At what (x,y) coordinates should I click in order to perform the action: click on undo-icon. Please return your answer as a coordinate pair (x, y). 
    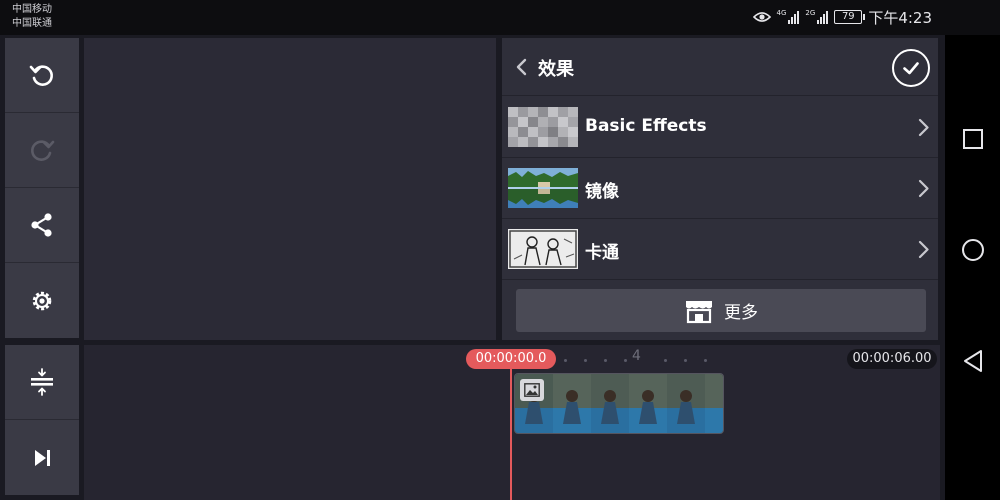
    Looking at the image, I should click on (41, 75).